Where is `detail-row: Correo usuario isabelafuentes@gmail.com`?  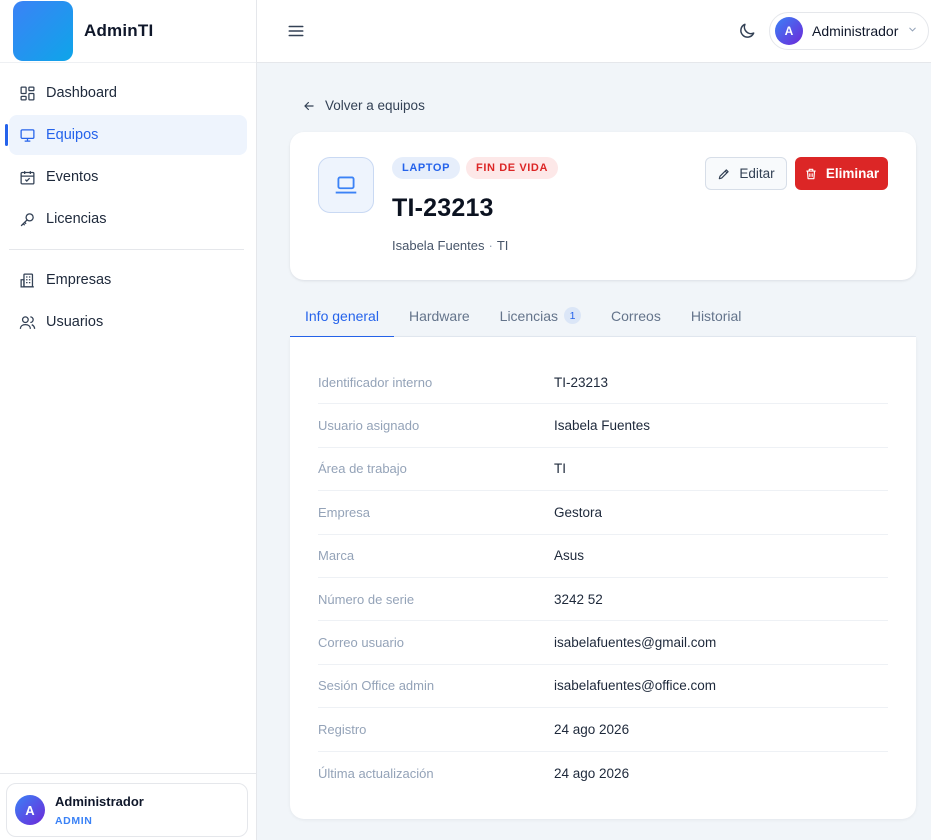 detail-row: Correo usuario isabelafuentes@gmail.com is located at coordinates (603, 643).